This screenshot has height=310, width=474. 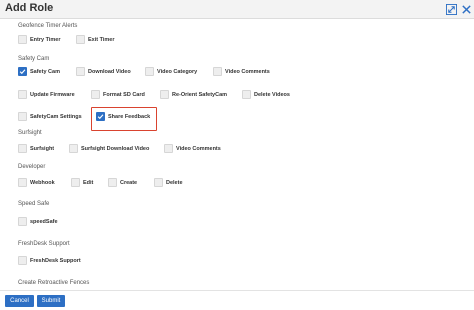 I want to click on checkbox-webhook: Webhook, so click(x=36, y=182).